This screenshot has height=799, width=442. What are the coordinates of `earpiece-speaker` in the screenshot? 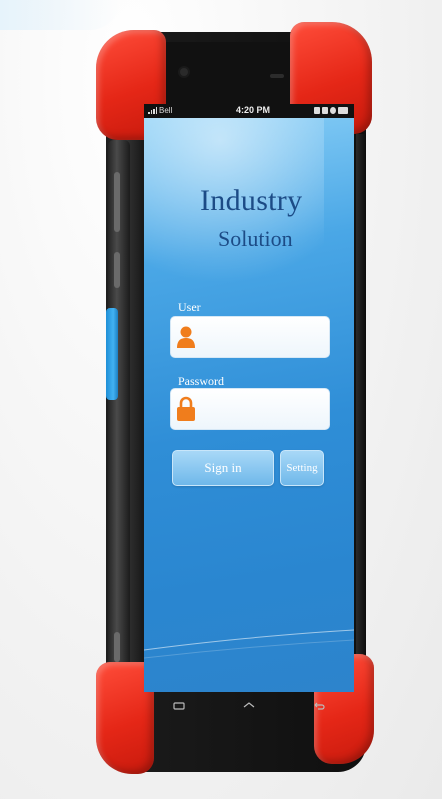 It's located at (277, 76).